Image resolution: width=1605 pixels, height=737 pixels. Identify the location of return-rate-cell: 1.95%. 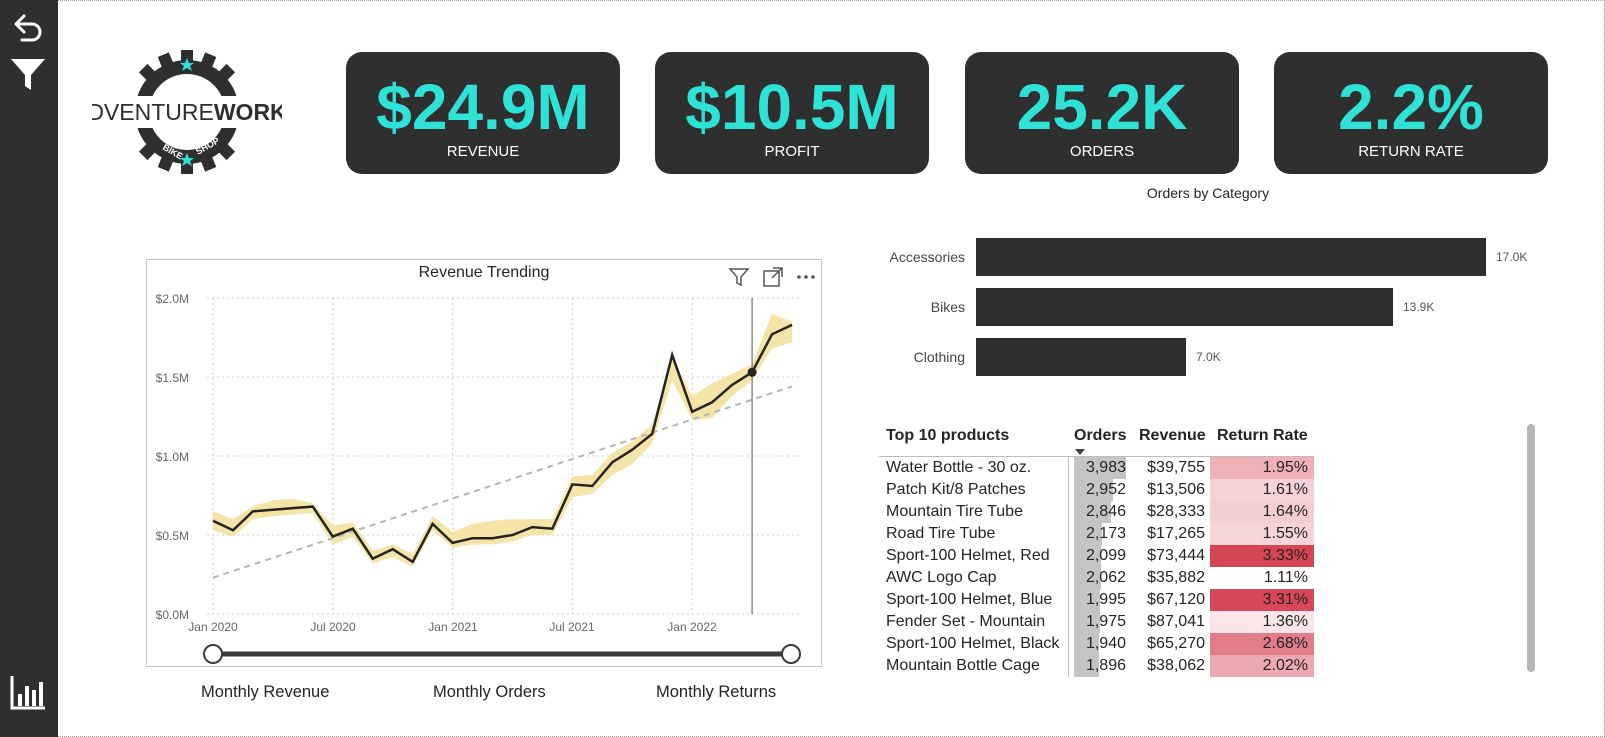
(1262, 468).